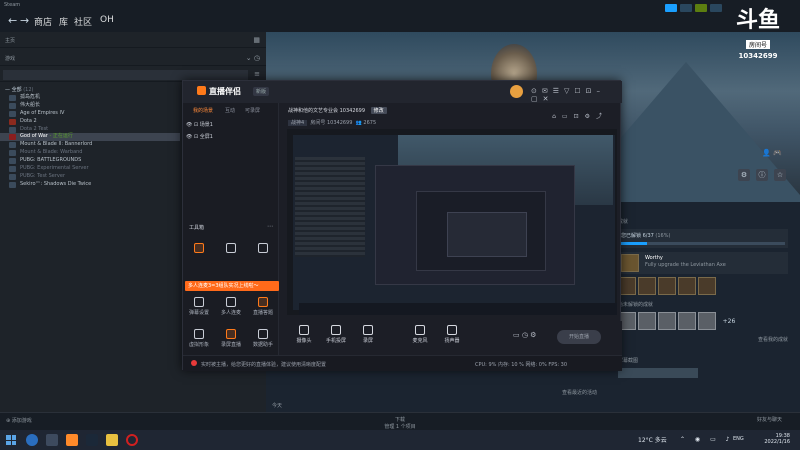 The height and width of the screenshot is (450, 800). Describe the element at coordinates (90, 114) in the screenshot. I see `list-item: Age of Empires IV` at that location.